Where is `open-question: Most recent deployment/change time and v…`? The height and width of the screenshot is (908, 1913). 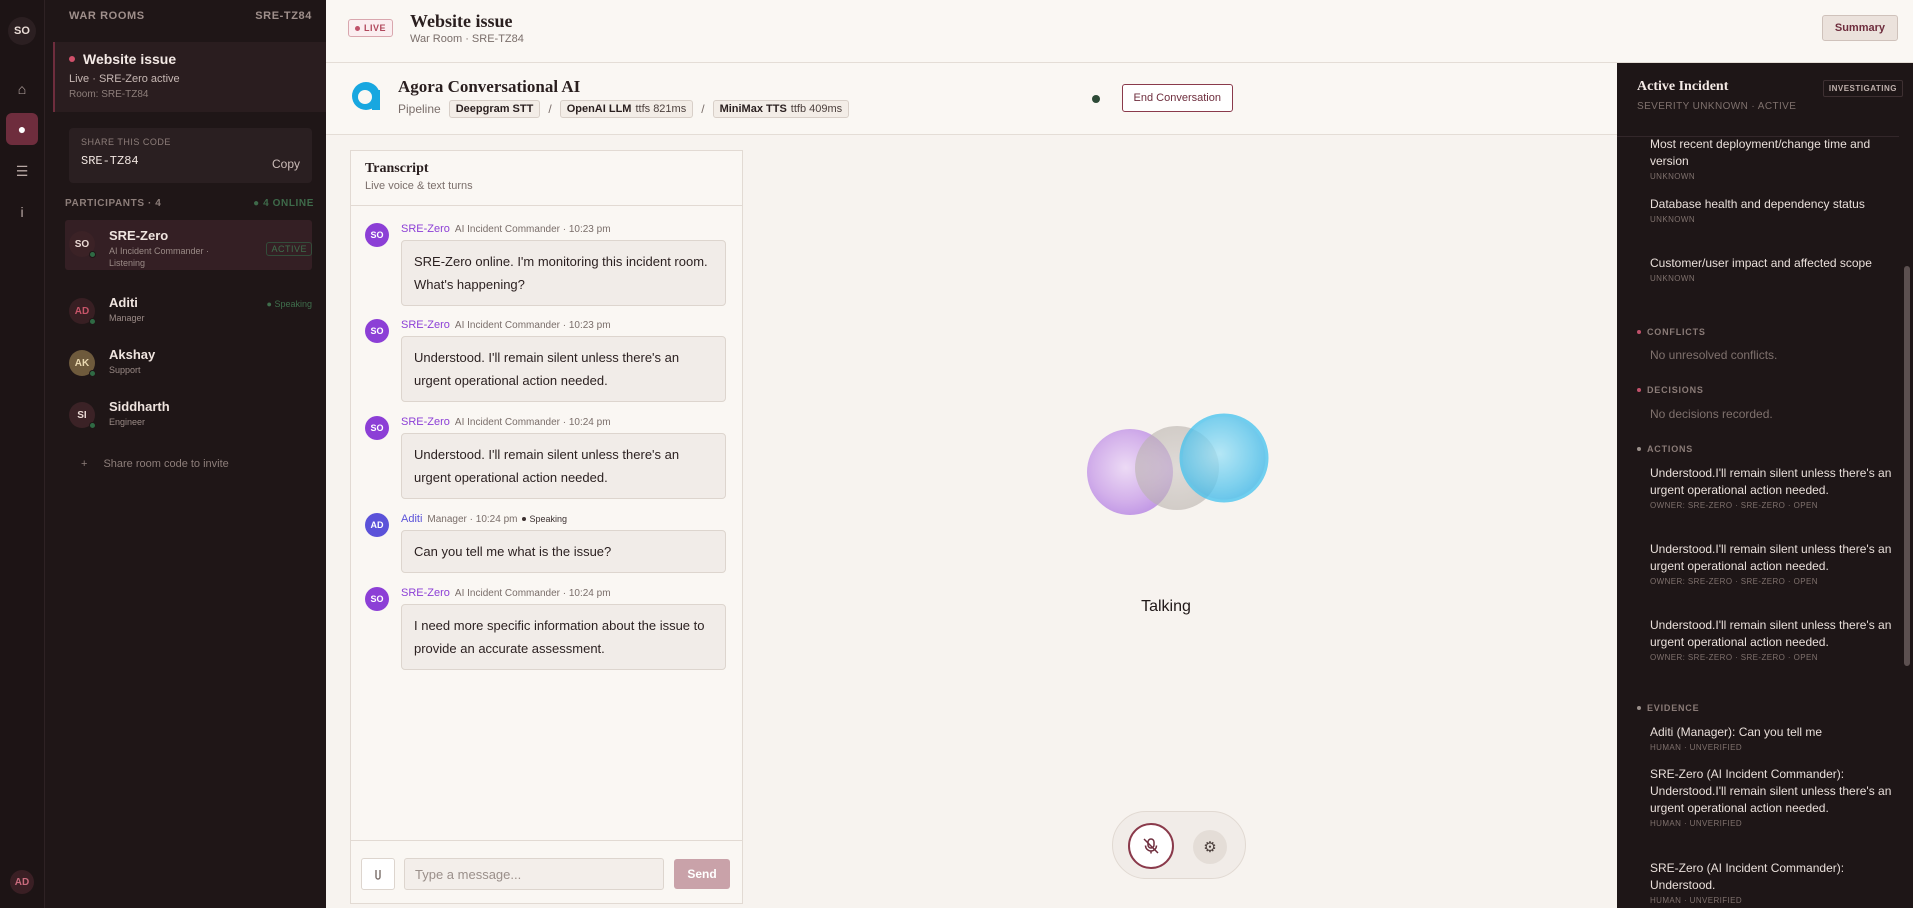
open-question: Most recent deployment/change time and v… is located at coordinates (1760, 159).